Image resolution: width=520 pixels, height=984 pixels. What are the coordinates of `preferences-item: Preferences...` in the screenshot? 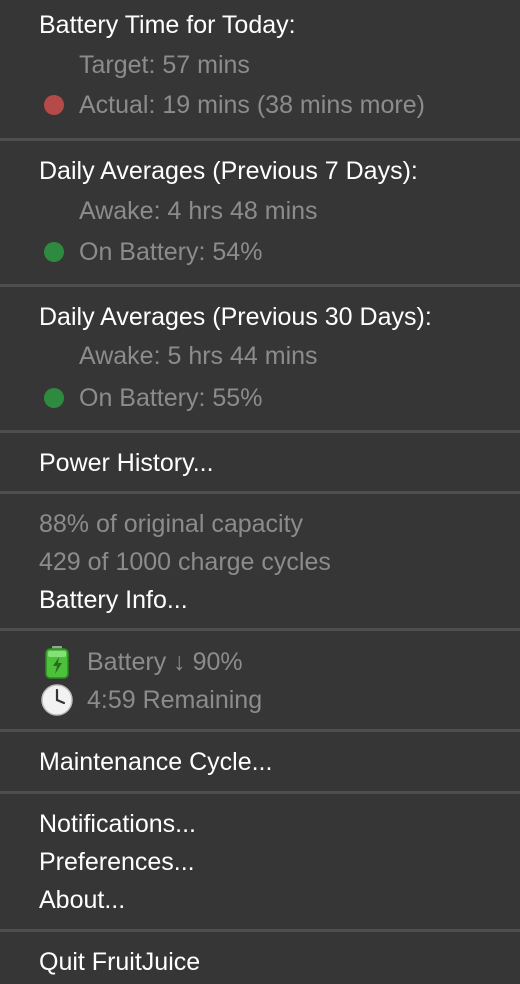 It's located at (117, 862).